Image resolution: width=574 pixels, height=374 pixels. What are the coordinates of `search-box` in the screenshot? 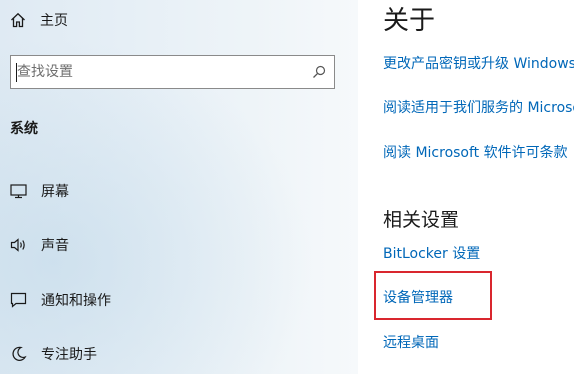 It's located at (172, 72).